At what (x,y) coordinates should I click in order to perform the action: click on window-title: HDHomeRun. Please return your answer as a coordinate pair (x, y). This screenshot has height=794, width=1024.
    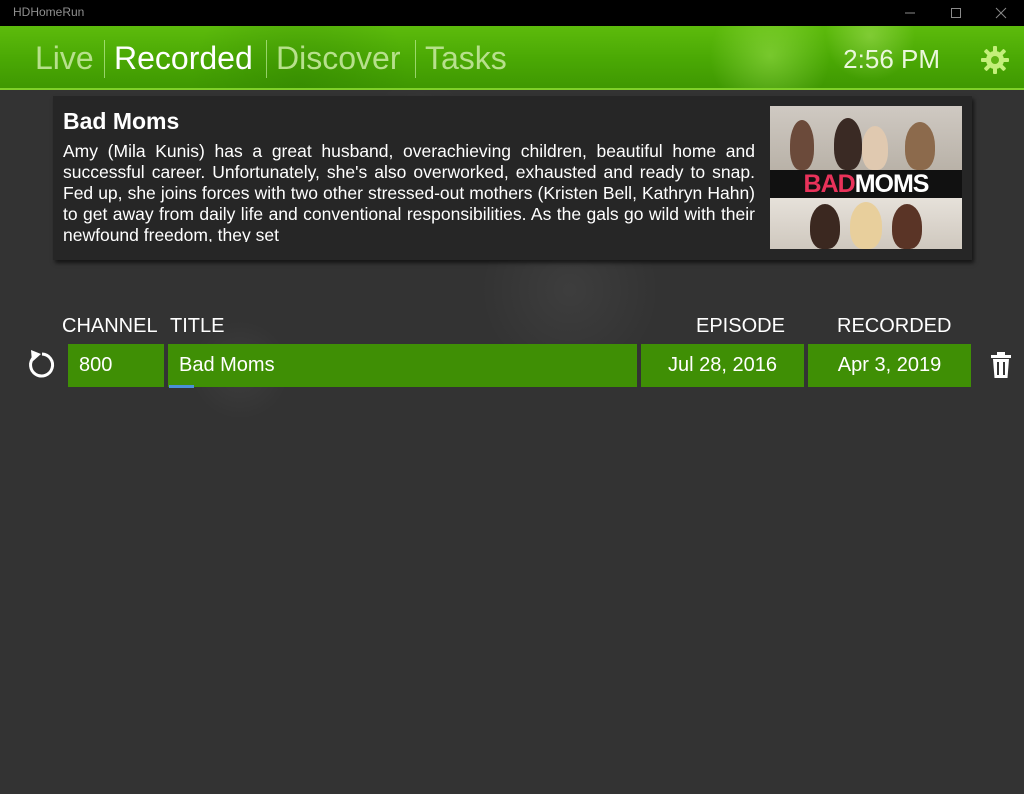
    Looking at the image, I should click on (49, 12).